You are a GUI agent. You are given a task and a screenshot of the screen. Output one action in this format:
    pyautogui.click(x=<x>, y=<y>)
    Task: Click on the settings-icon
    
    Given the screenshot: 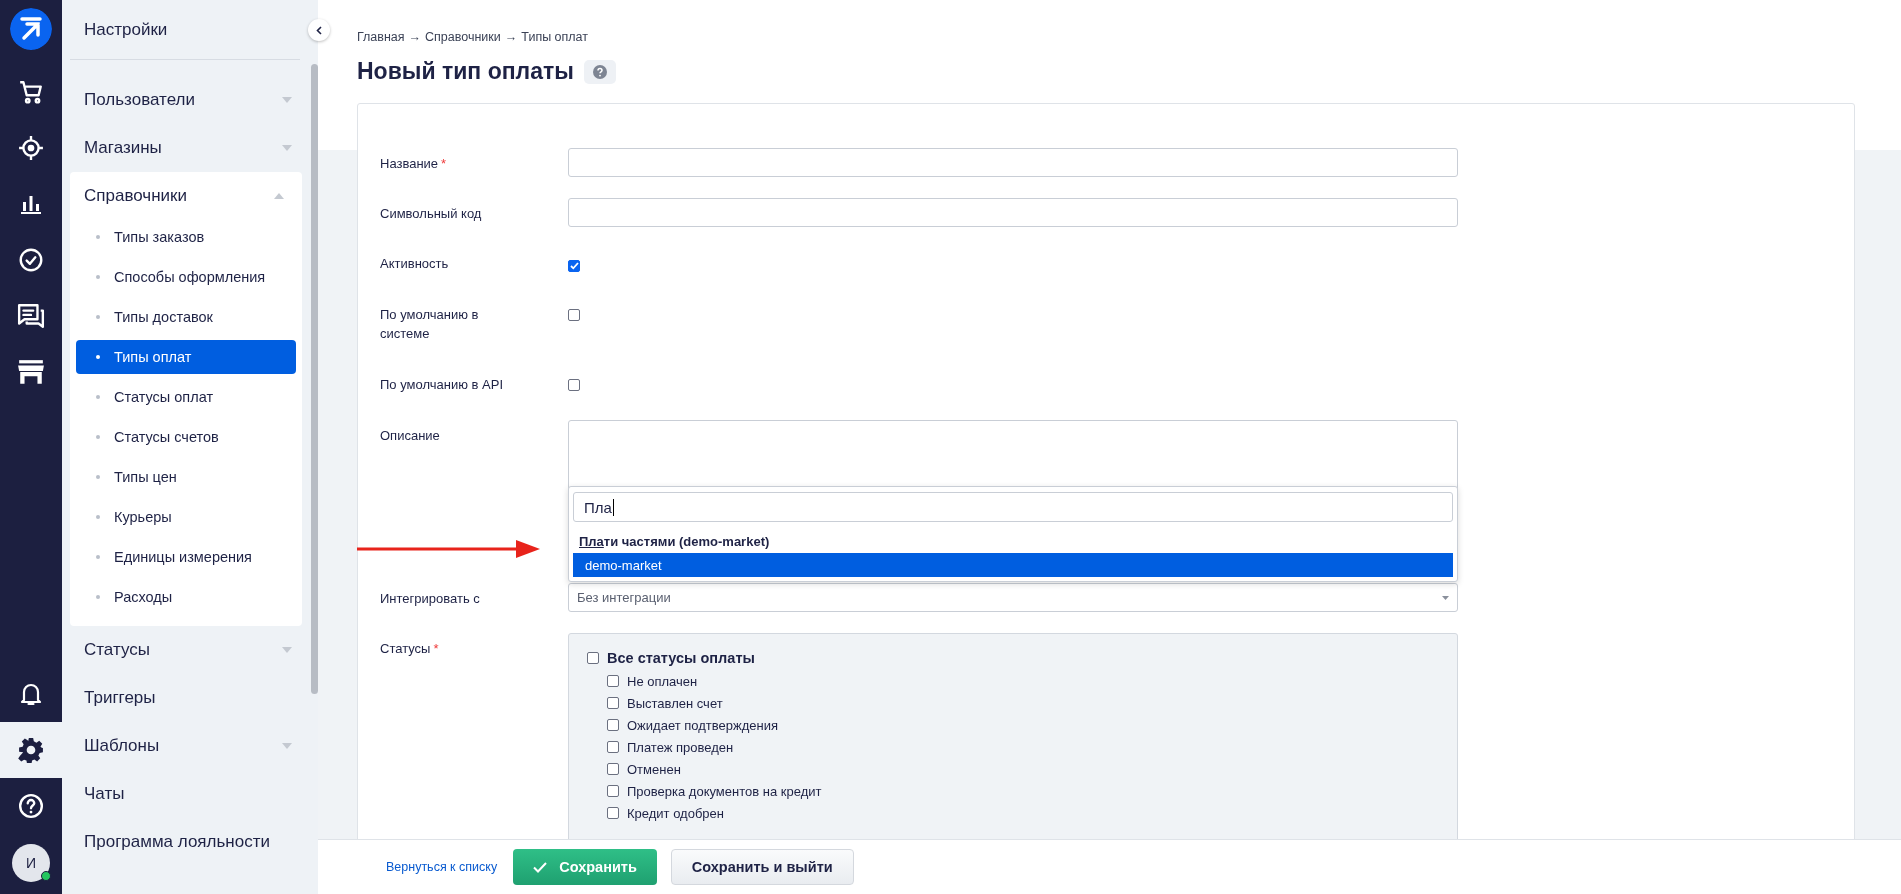 What is the action you would take?
    pyautogui.click(x=31, y=750)
    